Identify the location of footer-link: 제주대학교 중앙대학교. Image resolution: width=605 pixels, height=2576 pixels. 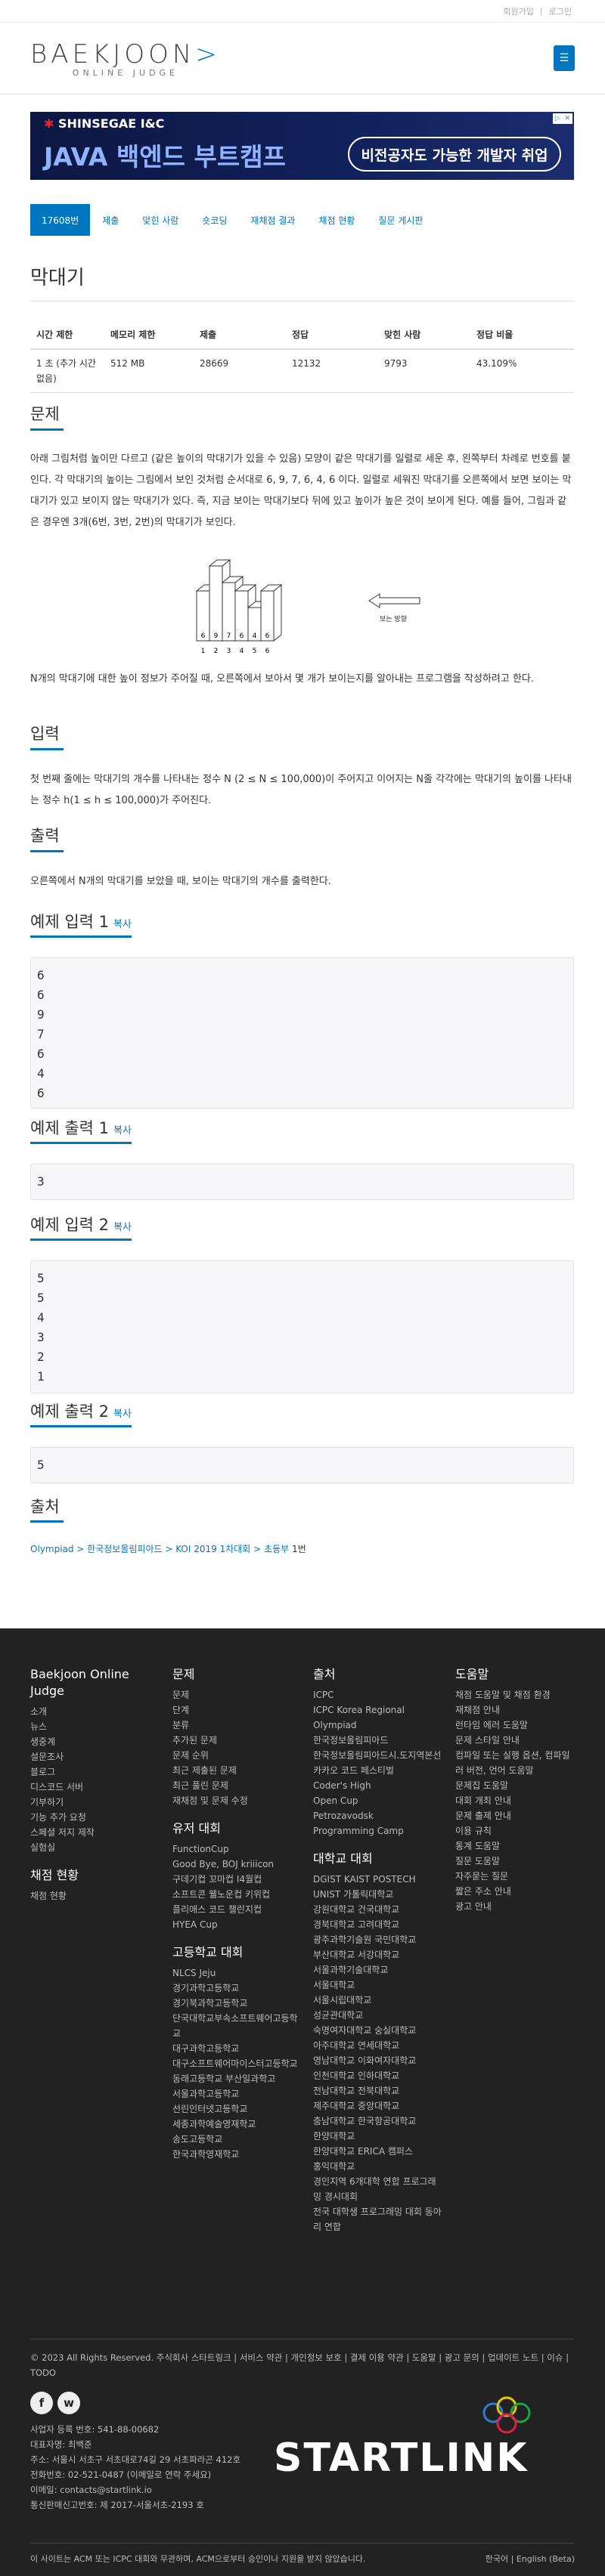
(377, 2106).